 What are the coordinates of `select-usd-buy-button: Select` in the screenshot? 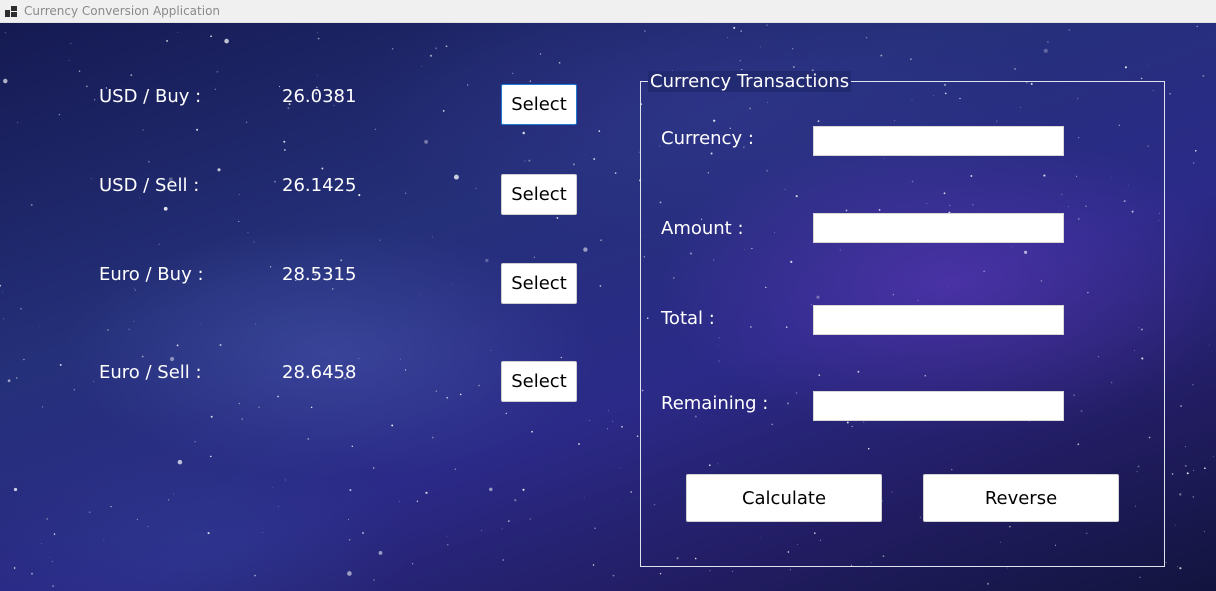 It's located at (539, 104).